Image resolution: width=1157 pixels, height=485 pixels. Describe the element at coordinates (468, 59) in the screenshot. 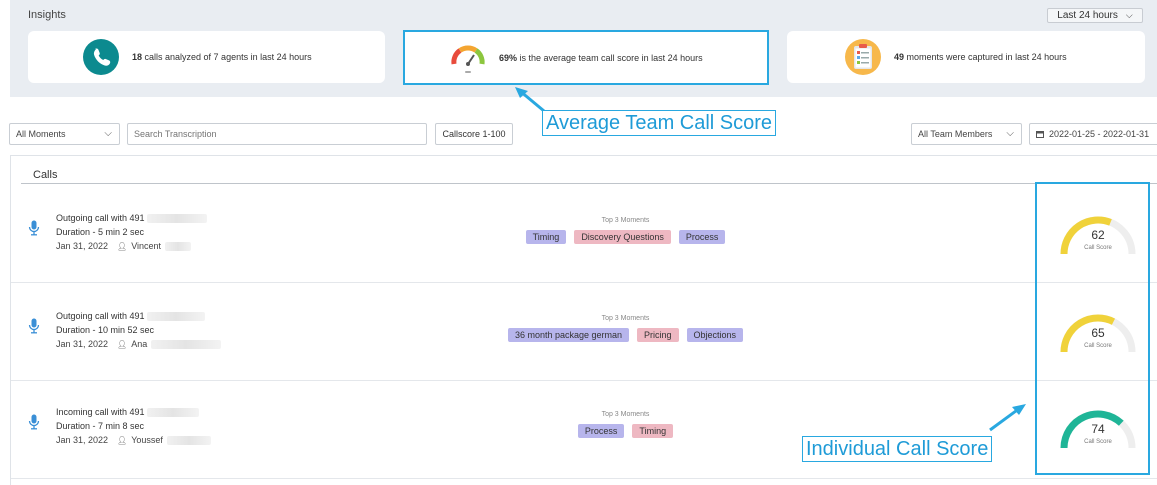

I see `speedometer-icon` at that location.